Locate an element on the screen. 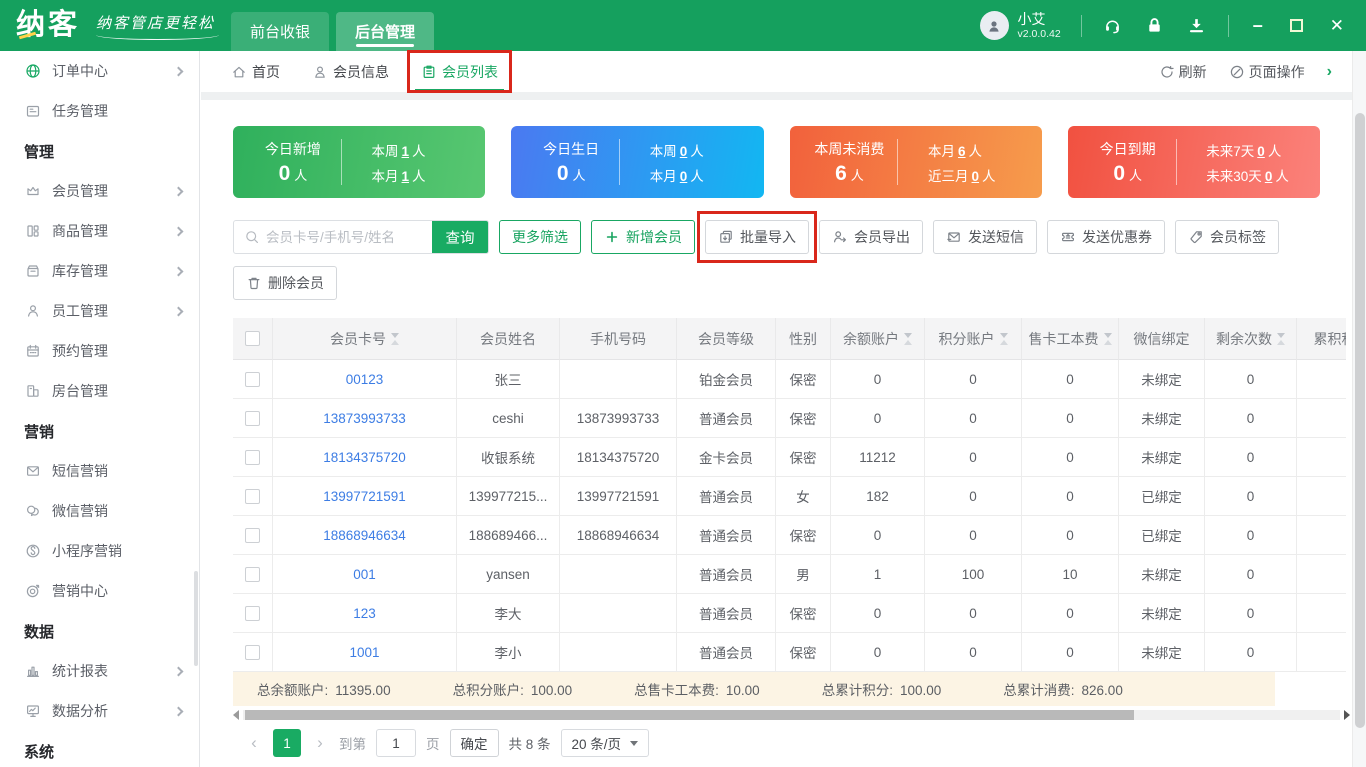 Image resolution: width=1366 pixels, height=767 pixels. horizontal-scrollbar is located at coordinates (791, 715).